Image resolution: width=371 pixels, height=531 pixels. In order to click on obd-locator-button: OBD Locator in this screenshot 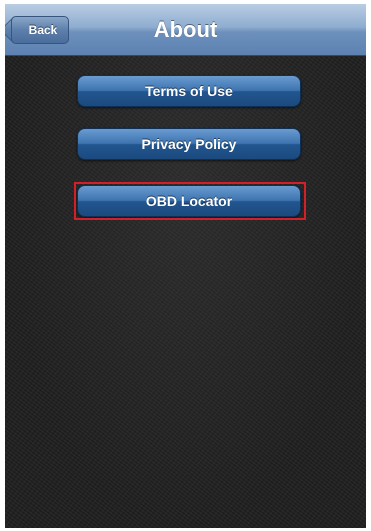, I will do `click(189, 201)`.